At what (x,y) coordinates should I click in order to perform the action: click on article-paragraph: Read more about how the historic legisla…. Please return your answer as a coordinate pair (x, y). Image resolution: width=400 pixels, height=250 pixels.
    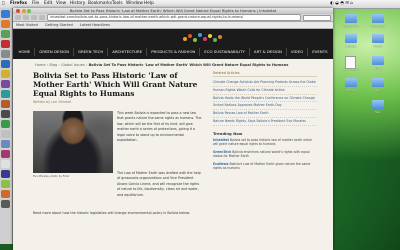
    Looking at the image, I should click on (111, 213).